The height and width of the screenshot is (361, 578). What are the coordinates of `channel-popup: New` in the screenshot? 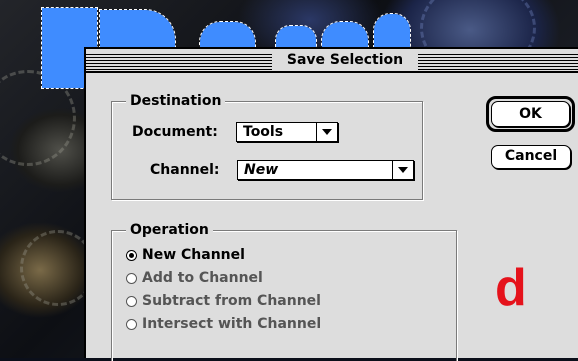 It's located at (325, 170).